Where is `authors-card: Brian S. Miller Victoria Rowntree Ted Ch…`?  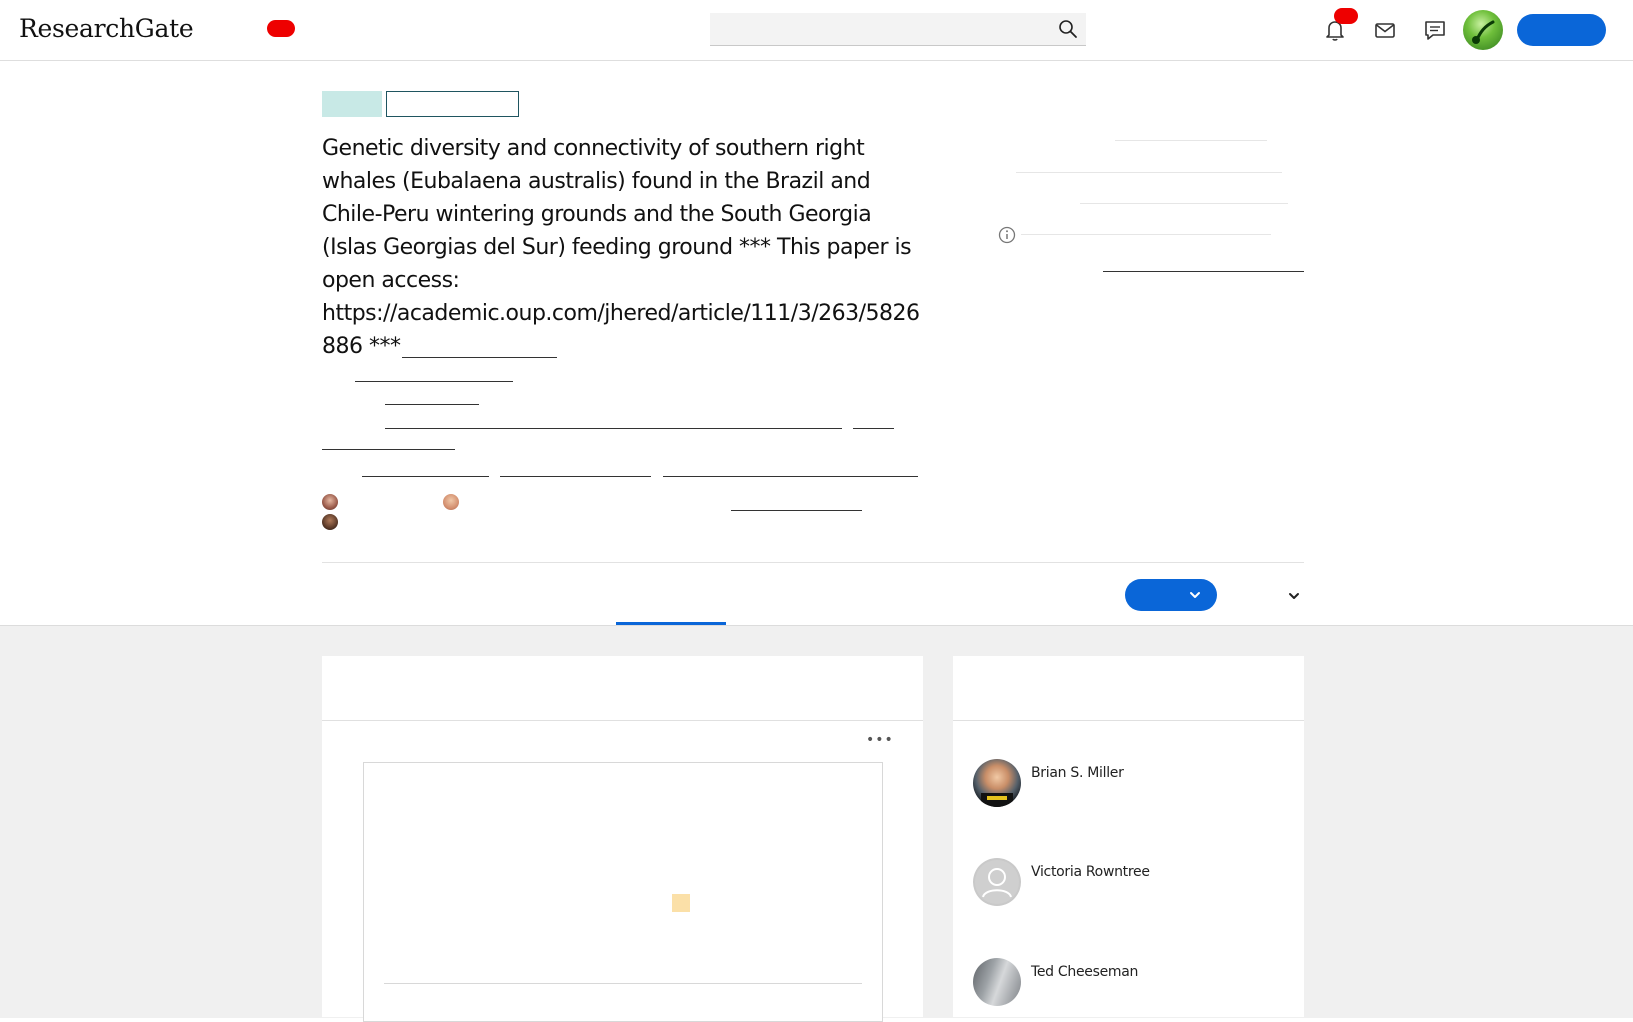
authors-card: Brian S. Miller Victoria Rowntree Ted Ch… is located at coordinates (1128, 836).